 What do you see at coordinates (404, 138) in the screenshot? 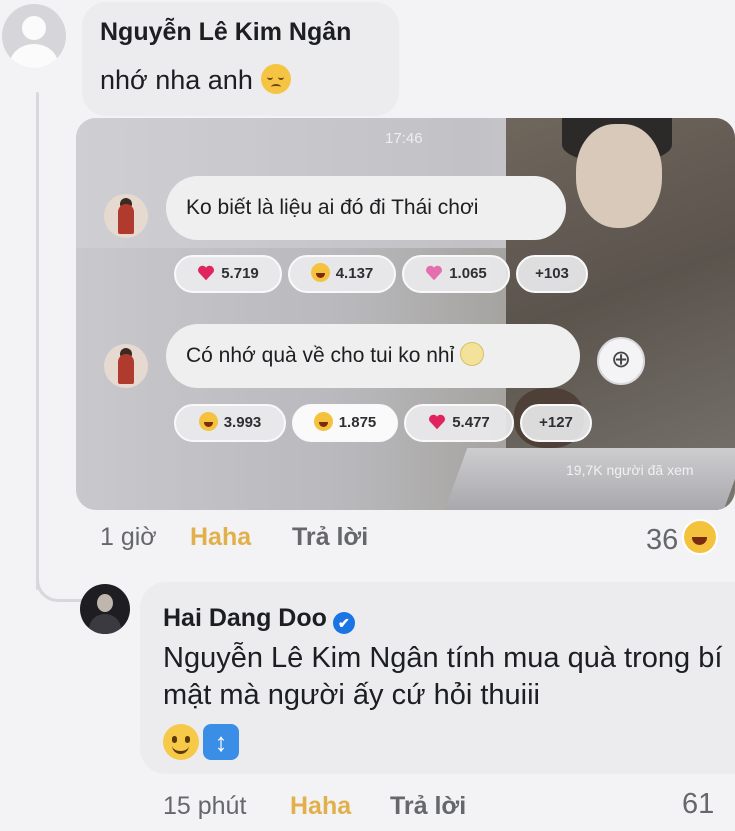
I see `story-clock: 17:46` at bounding box center [404, 138].